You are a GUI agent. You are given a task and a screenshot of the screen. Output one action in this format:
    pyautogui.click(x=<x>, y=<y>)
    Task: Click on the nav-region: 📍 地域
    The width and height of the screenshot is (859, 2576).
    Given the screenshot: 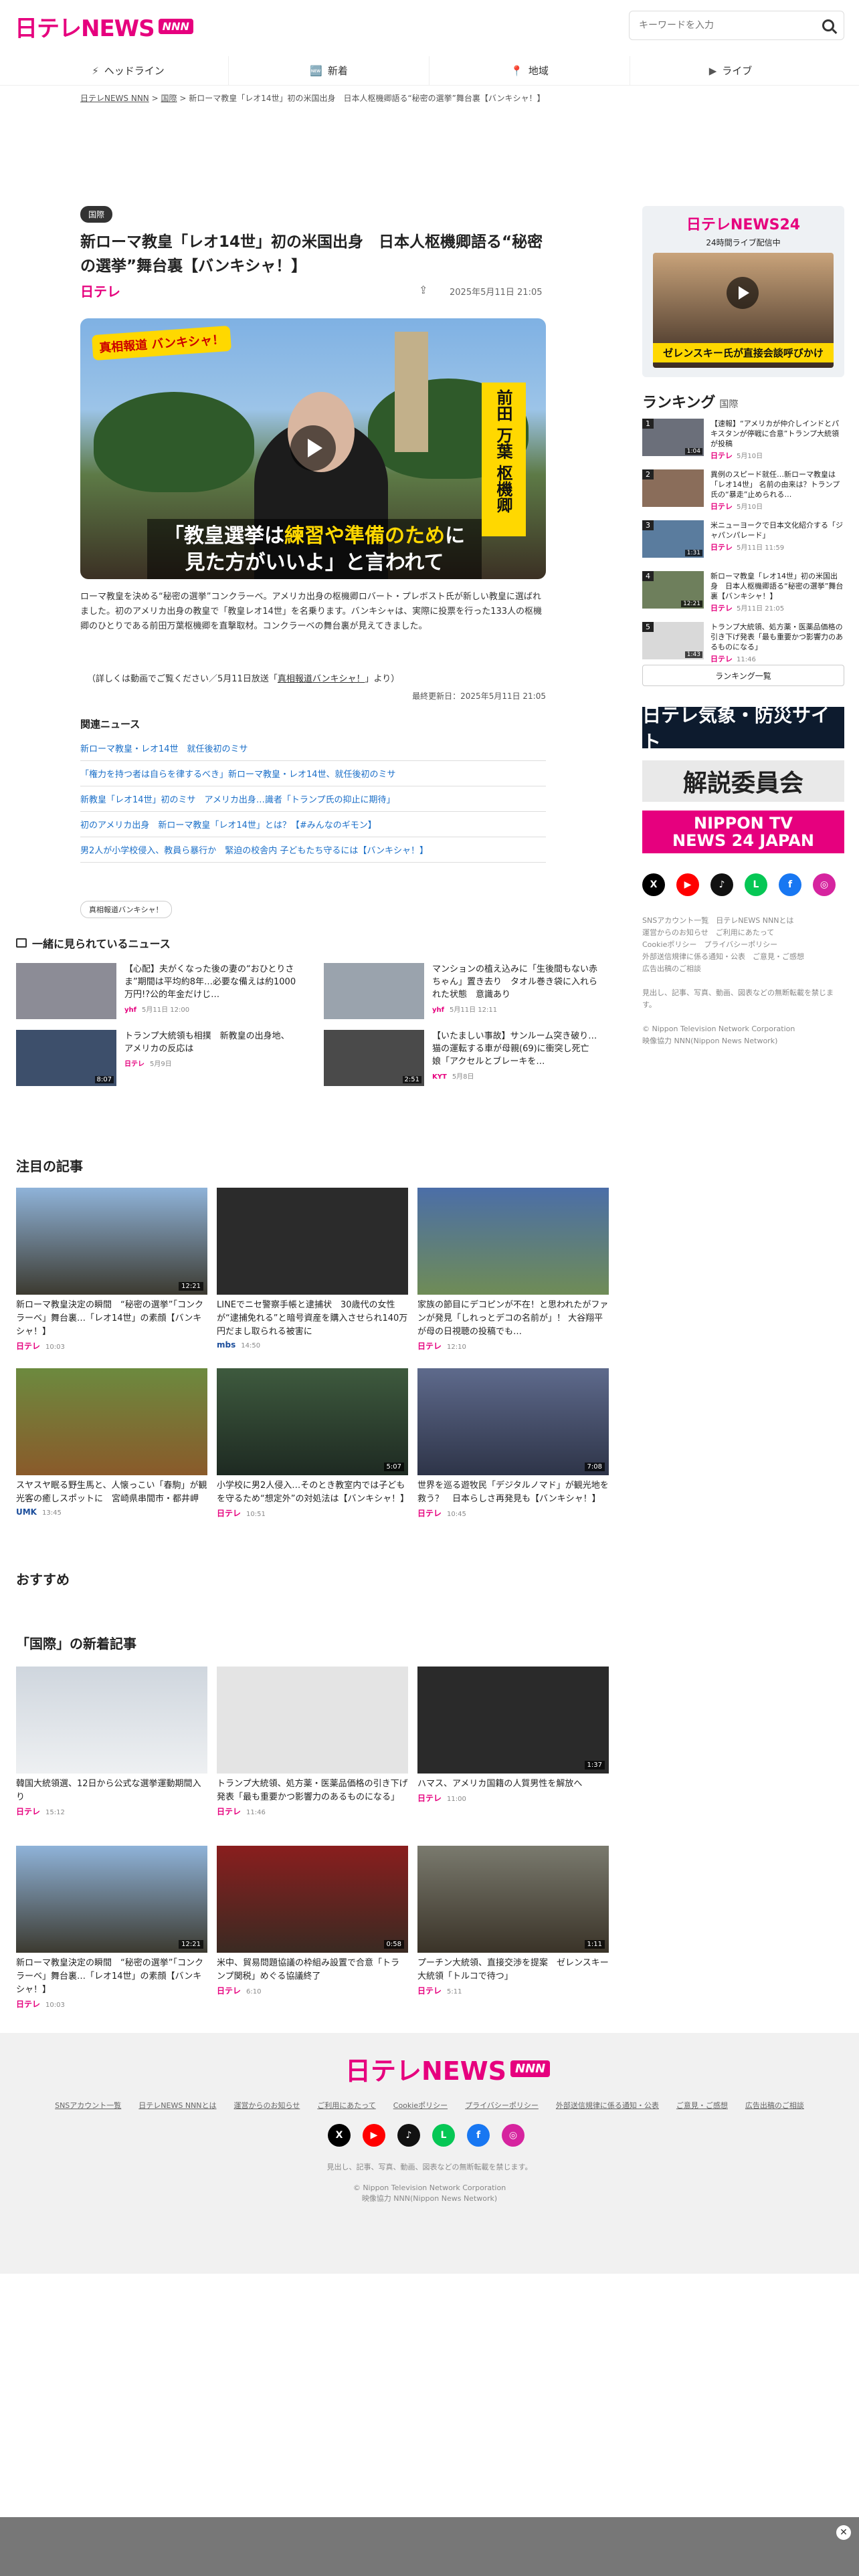 What is the action you would take?
    pyautogui.click(x=530, y=70)
    